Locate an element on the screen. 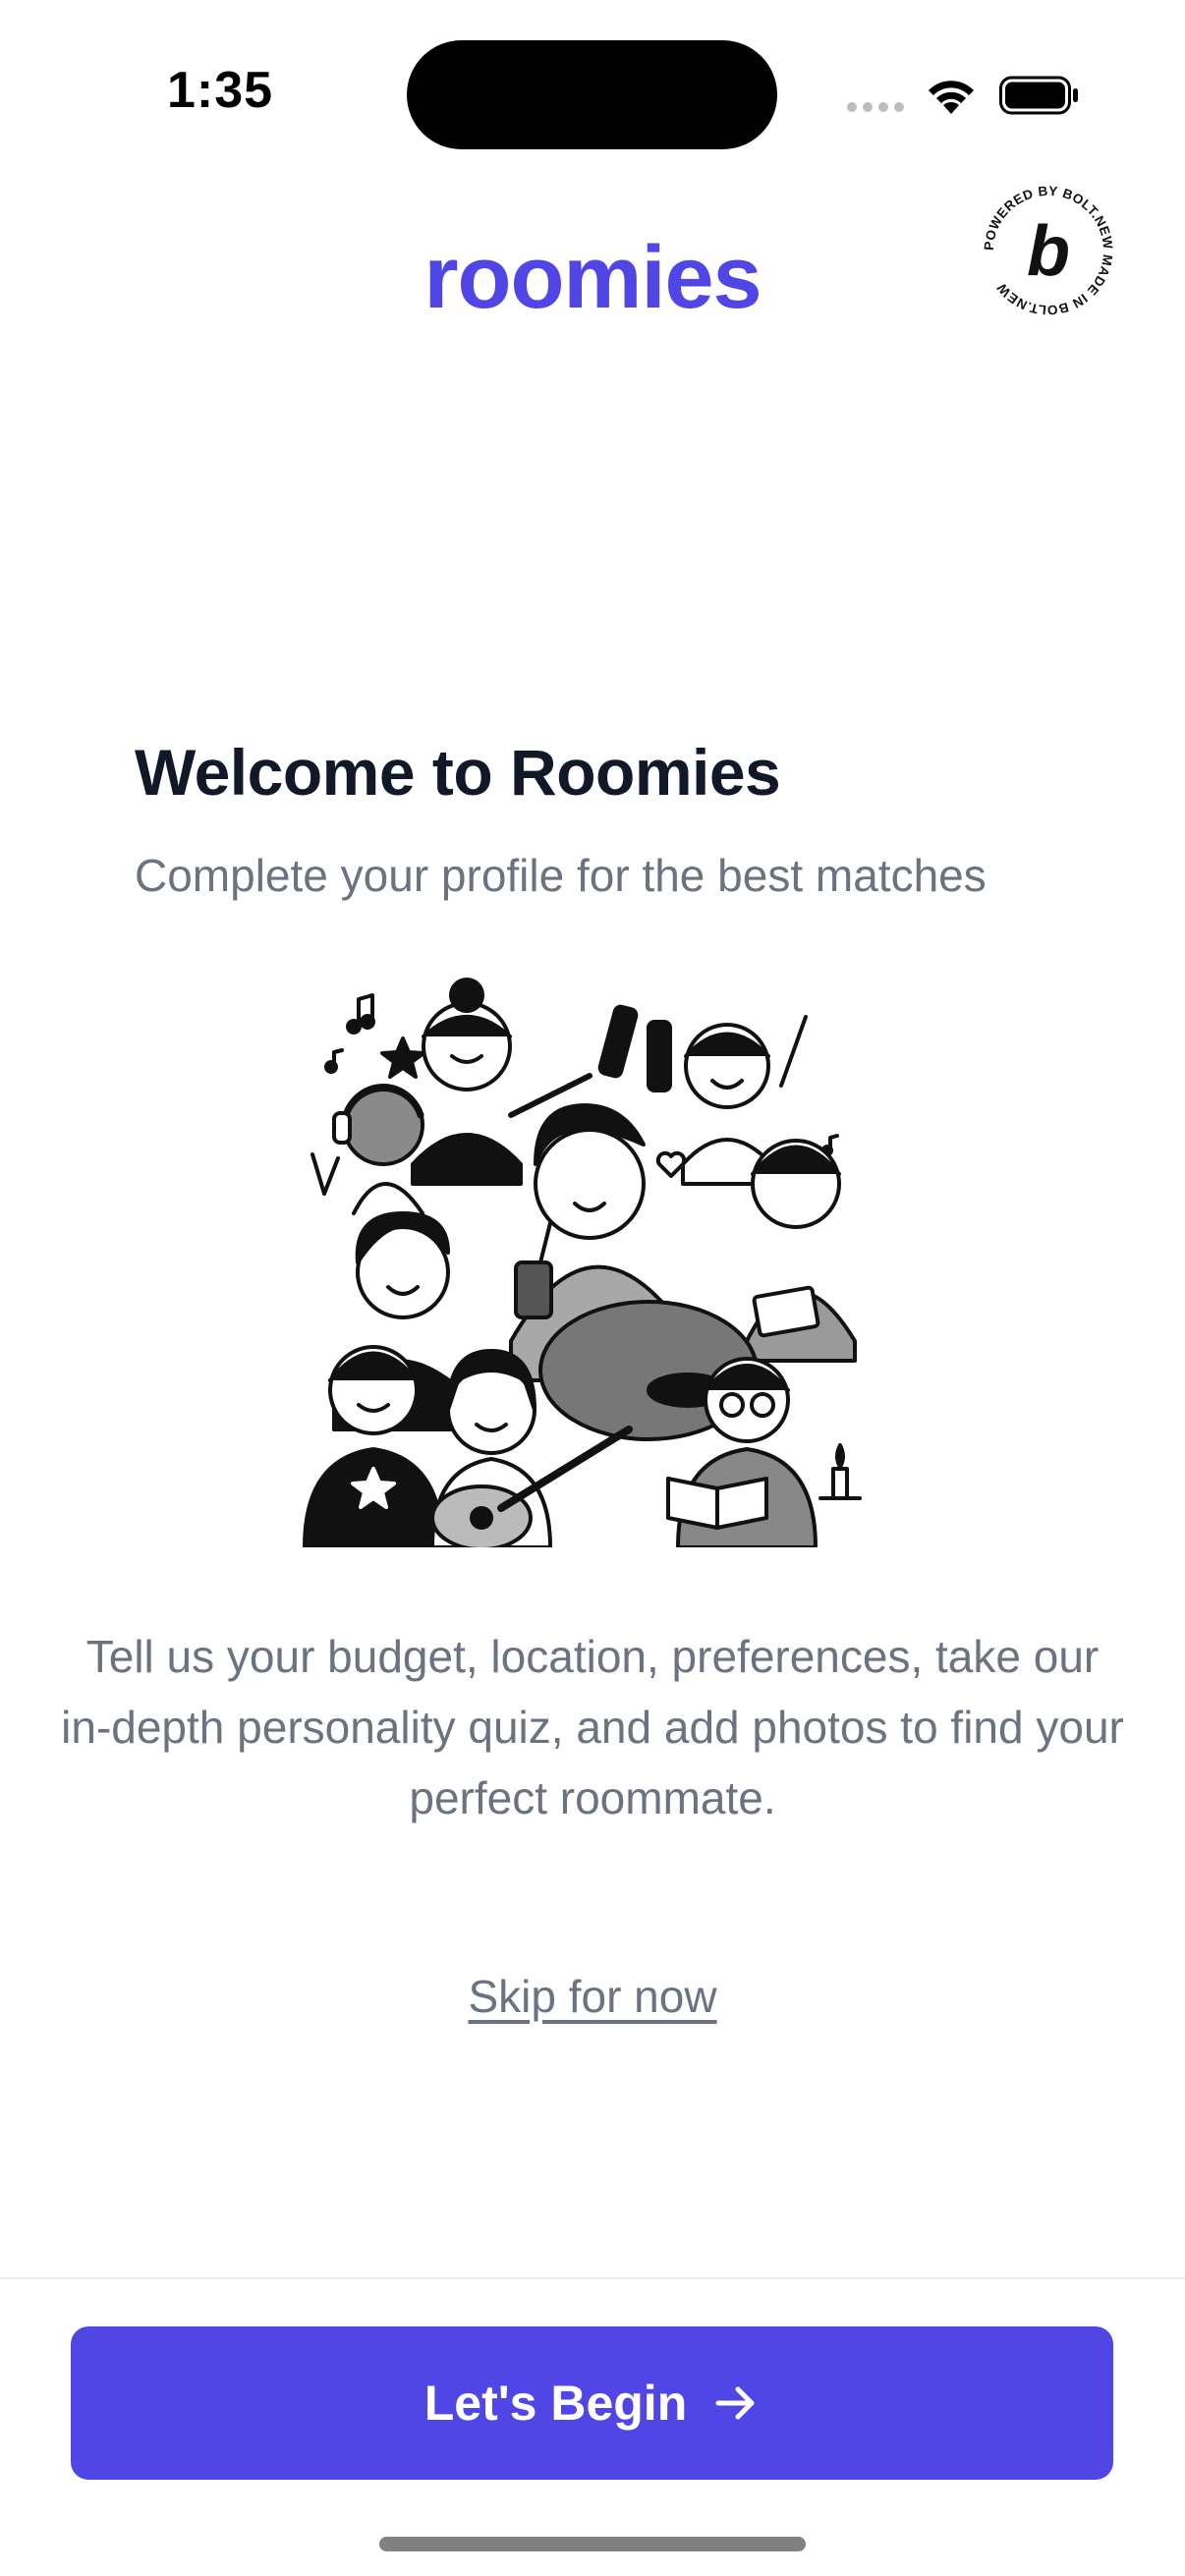  cellular-signal-icon is located at coordinates (876, 107).